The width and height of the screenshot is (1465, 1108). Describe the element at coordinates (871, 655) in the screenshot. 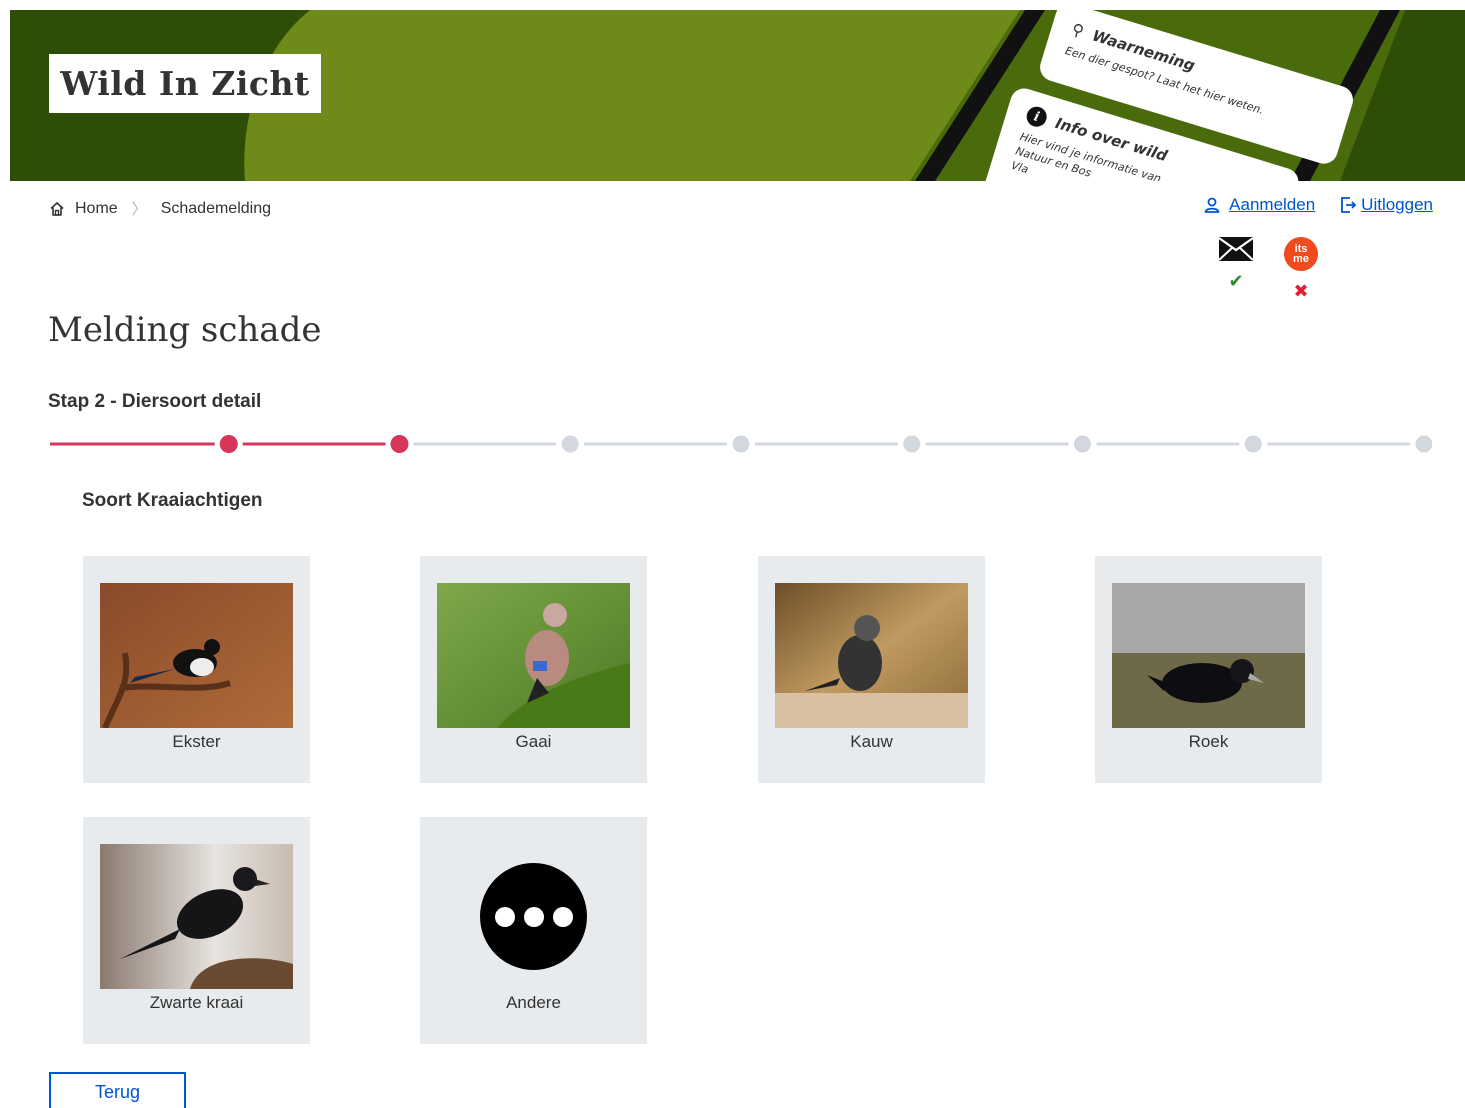

I see `kauw-photo` at that location.